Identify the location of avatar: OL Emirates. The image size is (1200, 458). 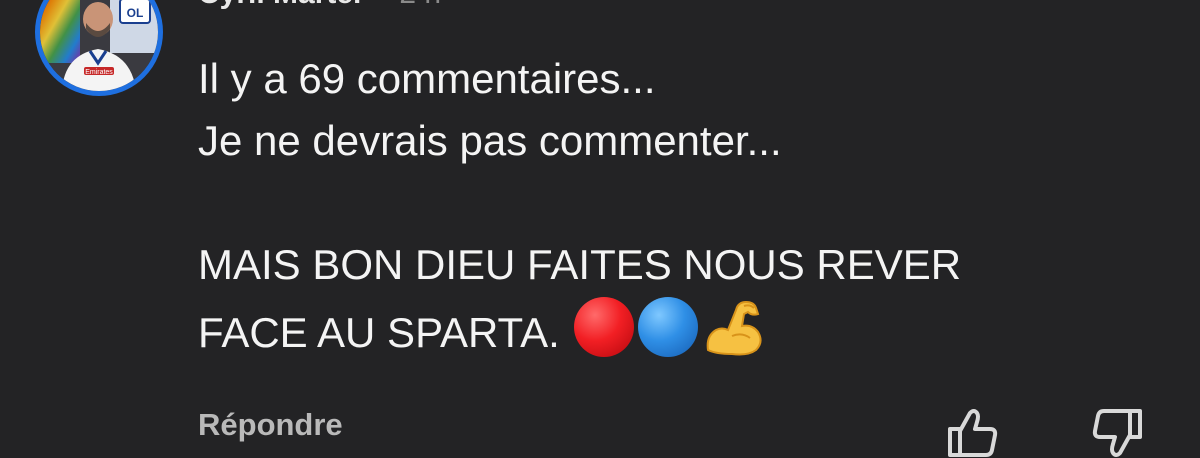
(99, 48).